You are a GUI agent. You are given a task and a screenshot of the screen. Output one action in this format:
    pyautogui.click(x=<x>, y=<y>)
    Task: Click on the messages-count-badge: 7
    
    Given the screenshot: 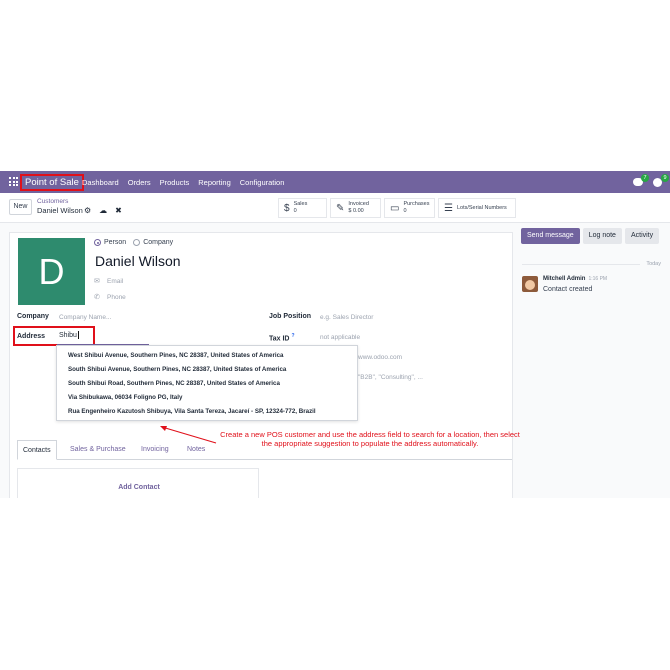 What is the action you would take?
    pyautogui.click(x=645, y=178)
    